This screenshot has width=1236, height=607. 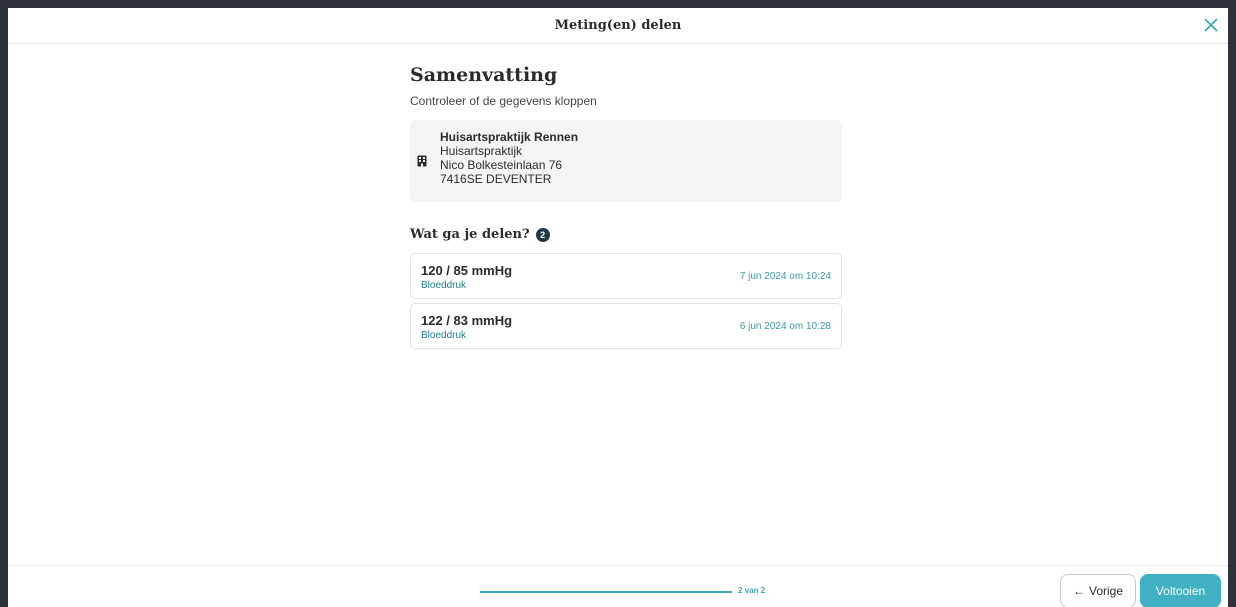 I want to click on modal-header: Meting(en) delen, so click(x=618, y=26).